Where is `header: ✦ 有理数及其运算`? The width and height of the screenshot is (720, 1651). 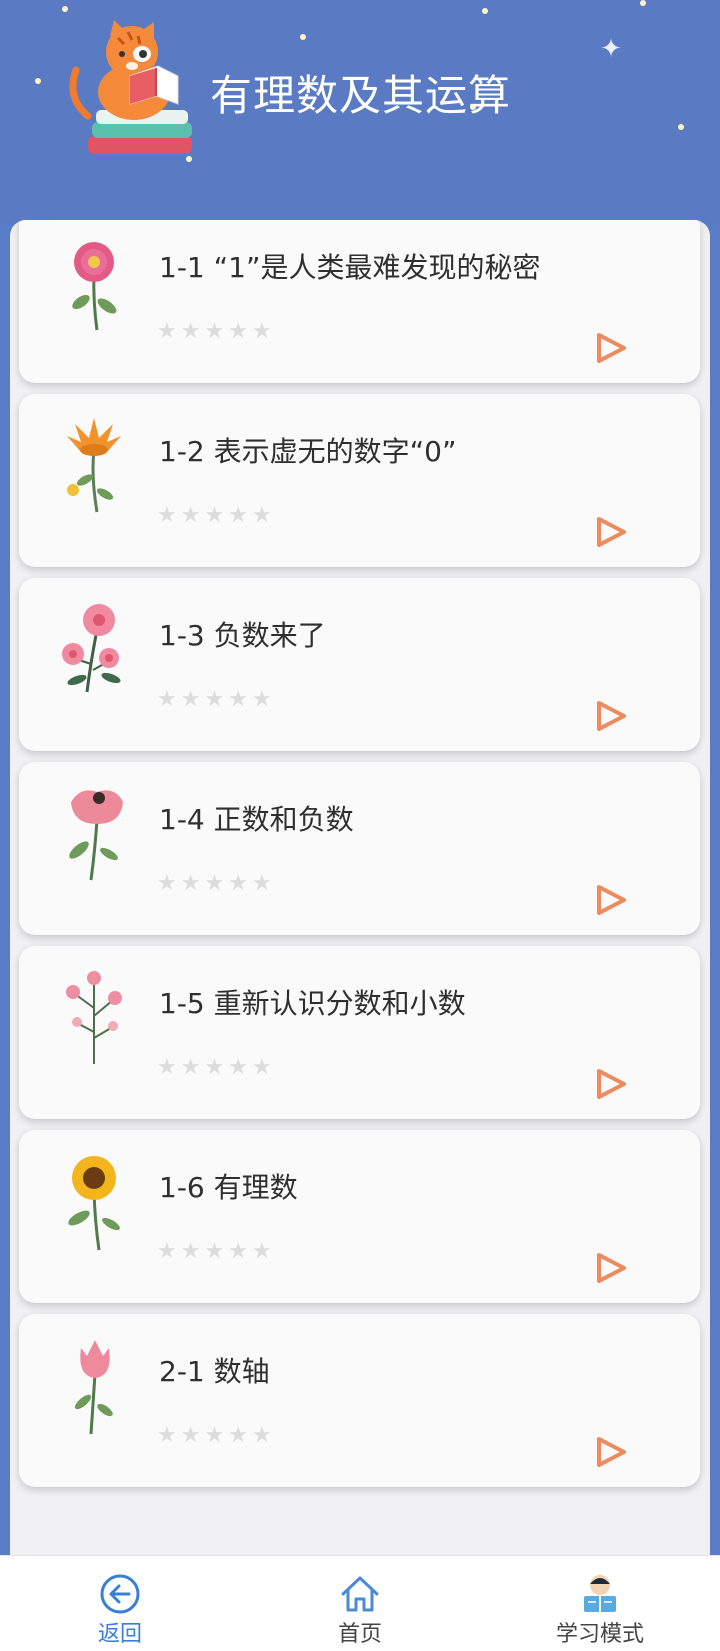 header: ✦ 有理数及其运算 is located at coordinates (360, 112).